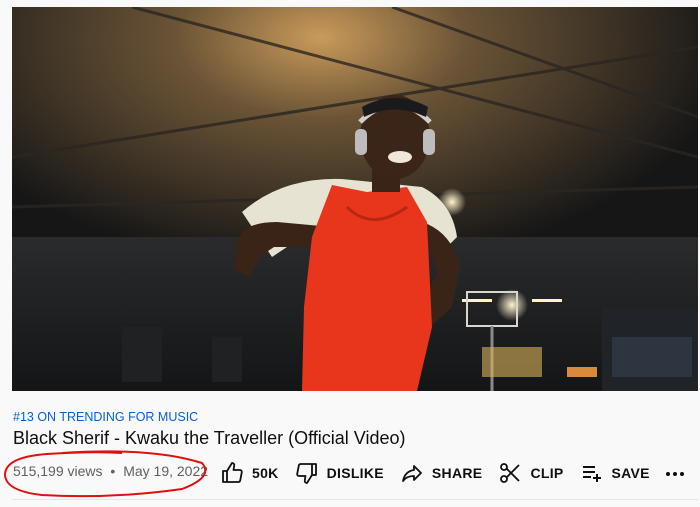 The height and width of the screenshot is (507, 700). Describe the element at coordinates (58, 471) in the screenshot. I see `view-count: 515,199 views` at that location.